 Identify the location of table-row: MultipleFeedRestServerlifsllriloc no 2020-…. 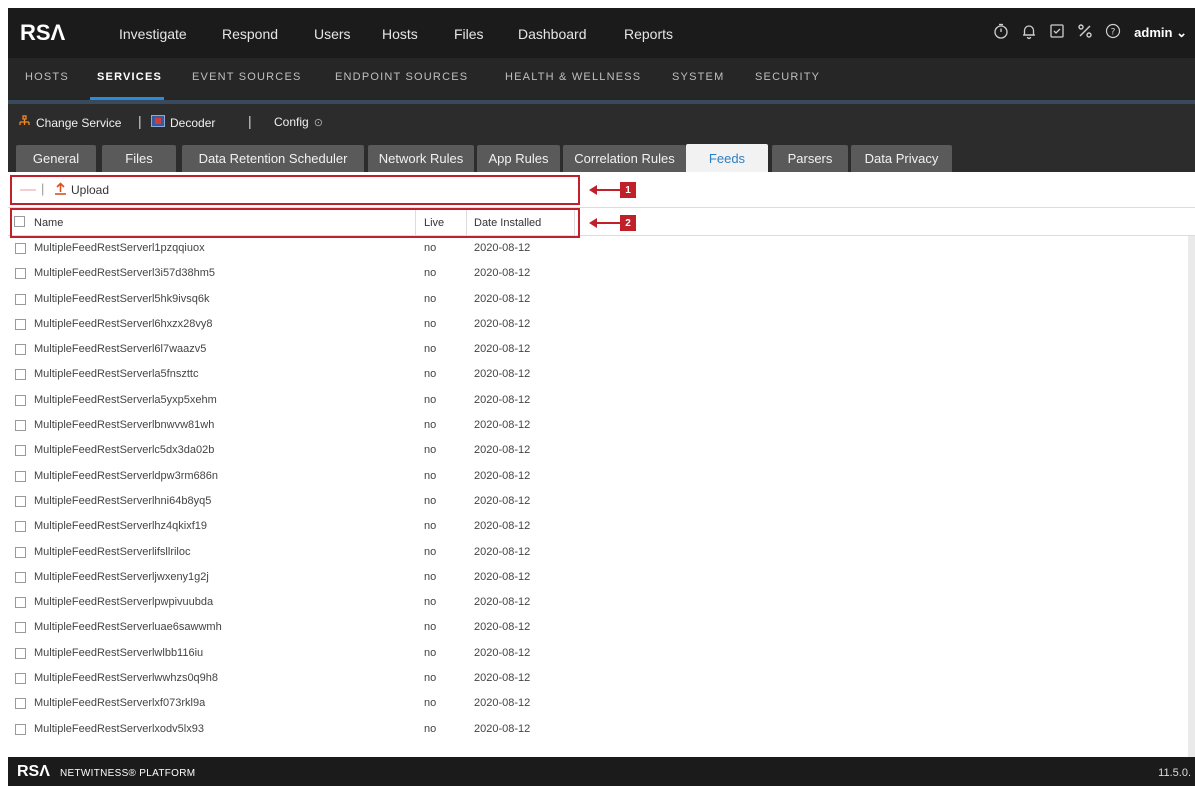
(598, 552).